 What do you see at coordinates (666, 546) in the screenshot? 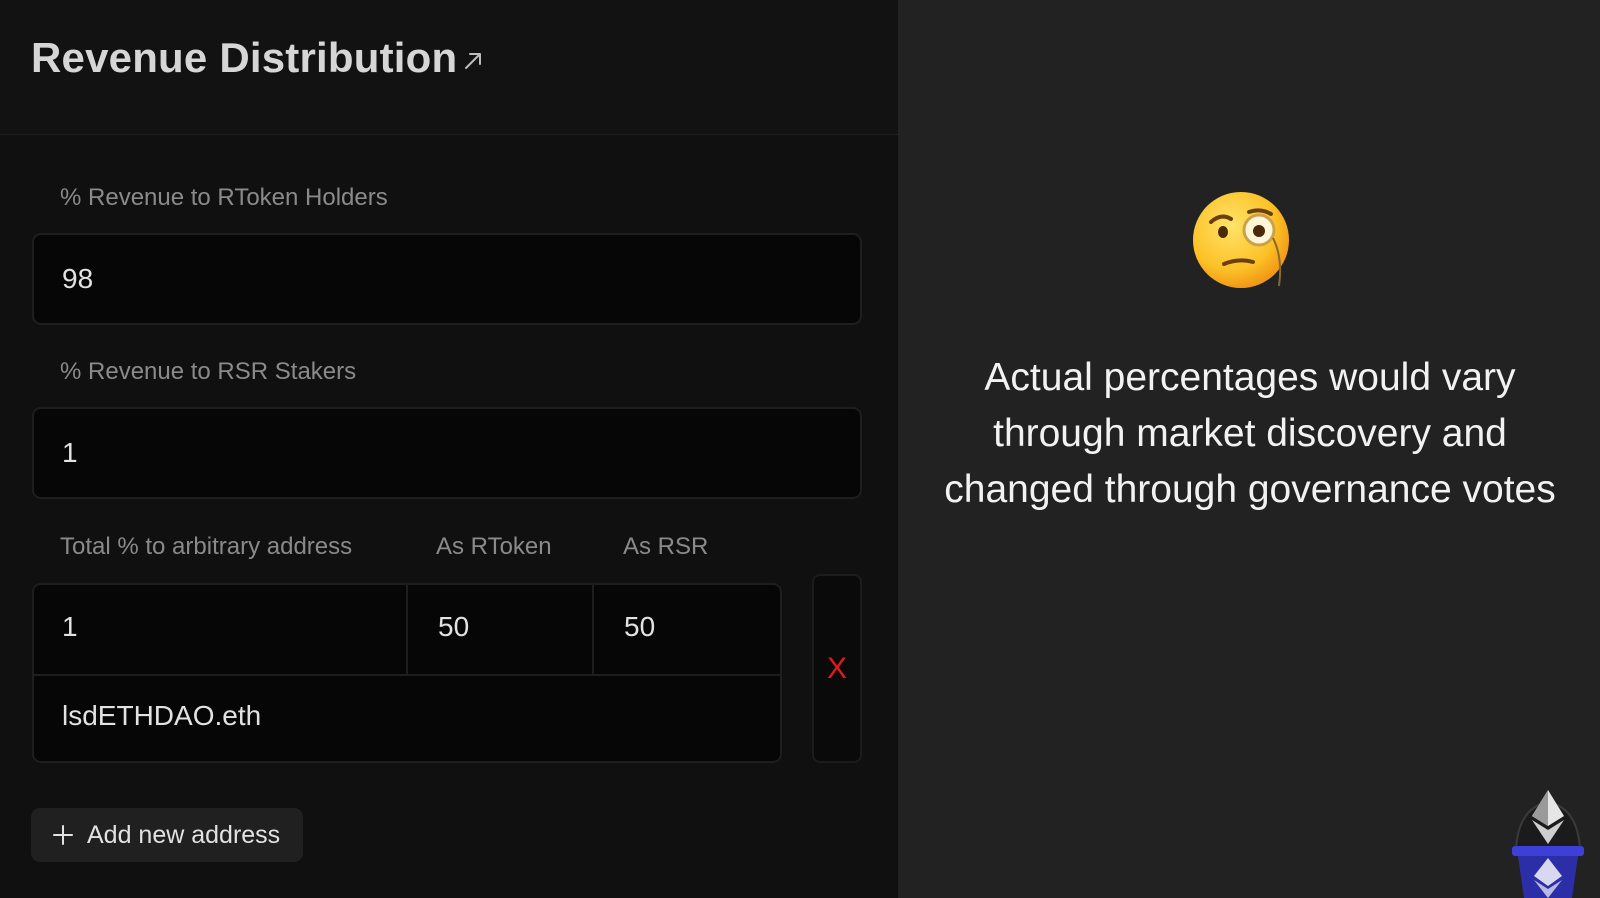
I see `as-rsr-label: As RSR` at bounding box center [666, 546].